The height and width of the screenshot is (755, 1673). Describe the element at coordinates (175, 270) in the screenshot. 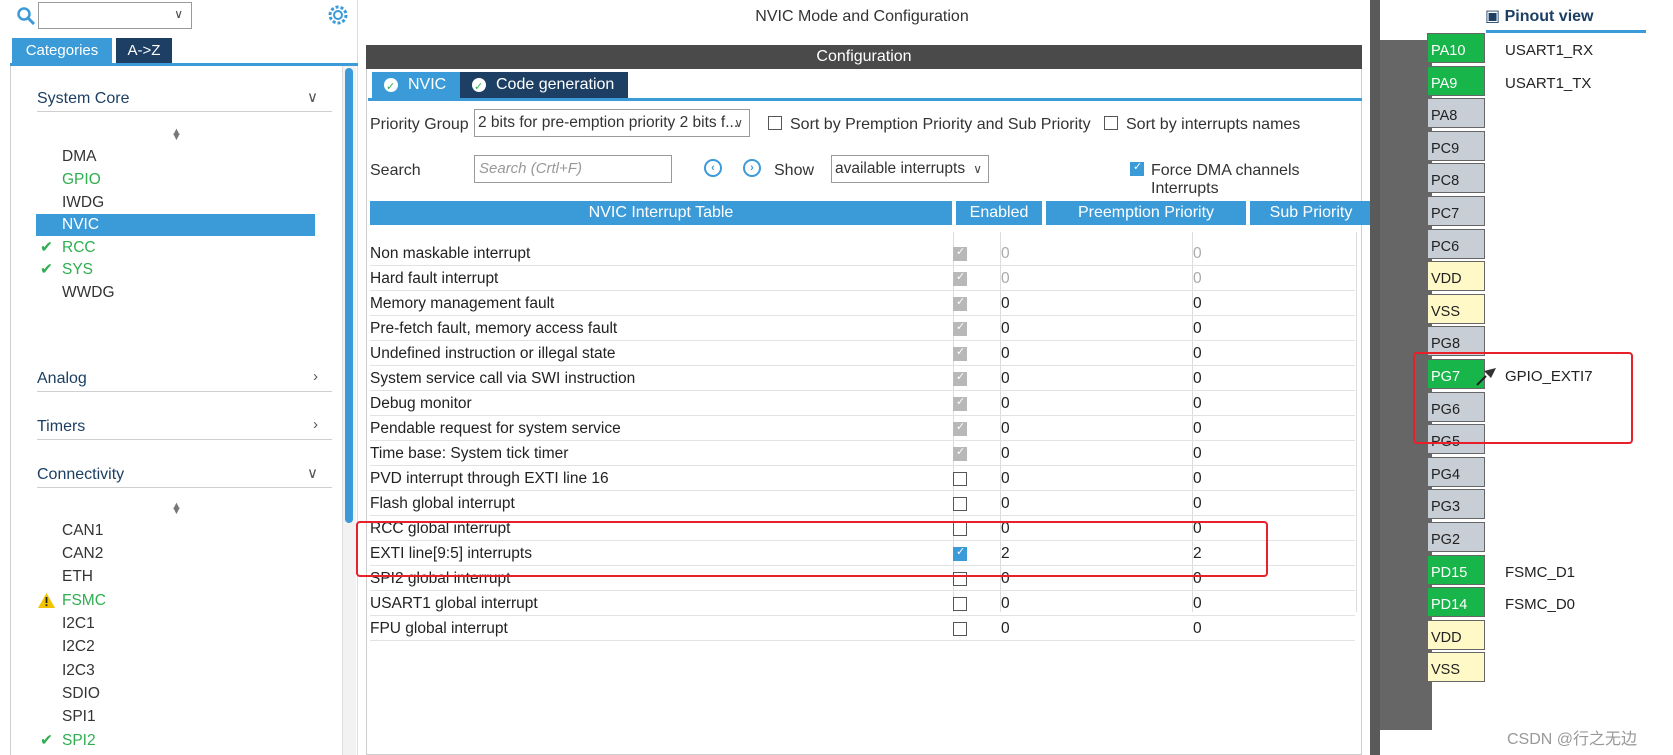

I see `sidebar-item-sys: ✔ SYS` at that location.